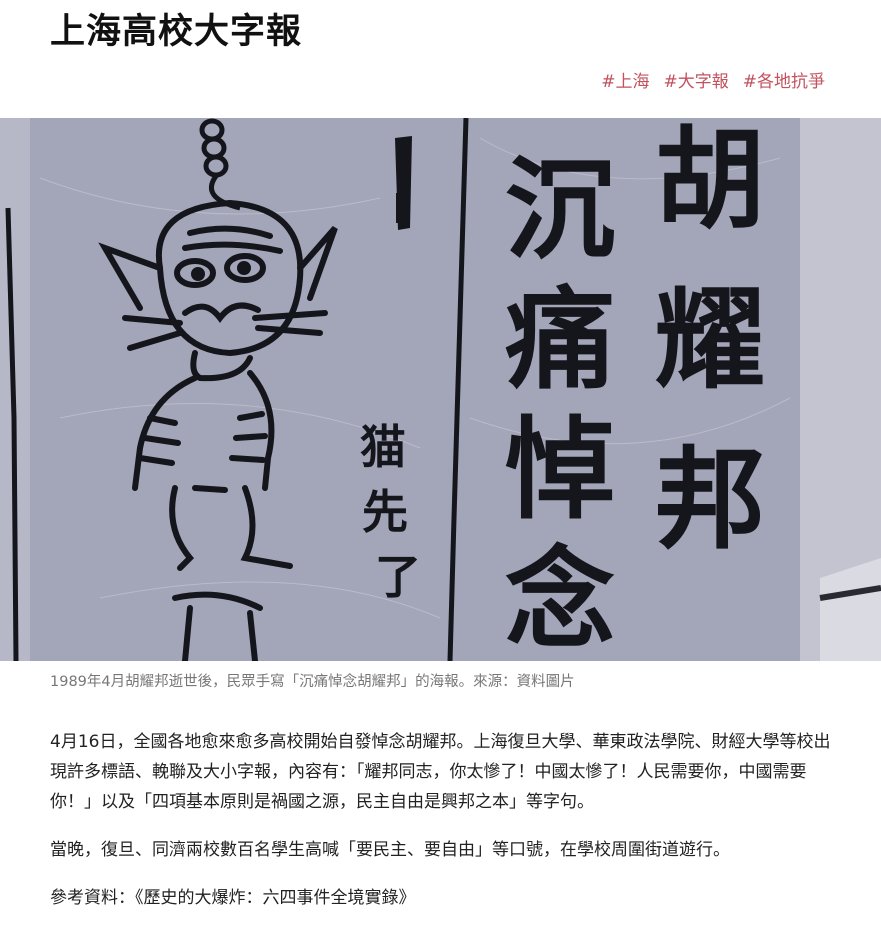  I want to click on page-title: 上海高校大字報, so click(176, 32).